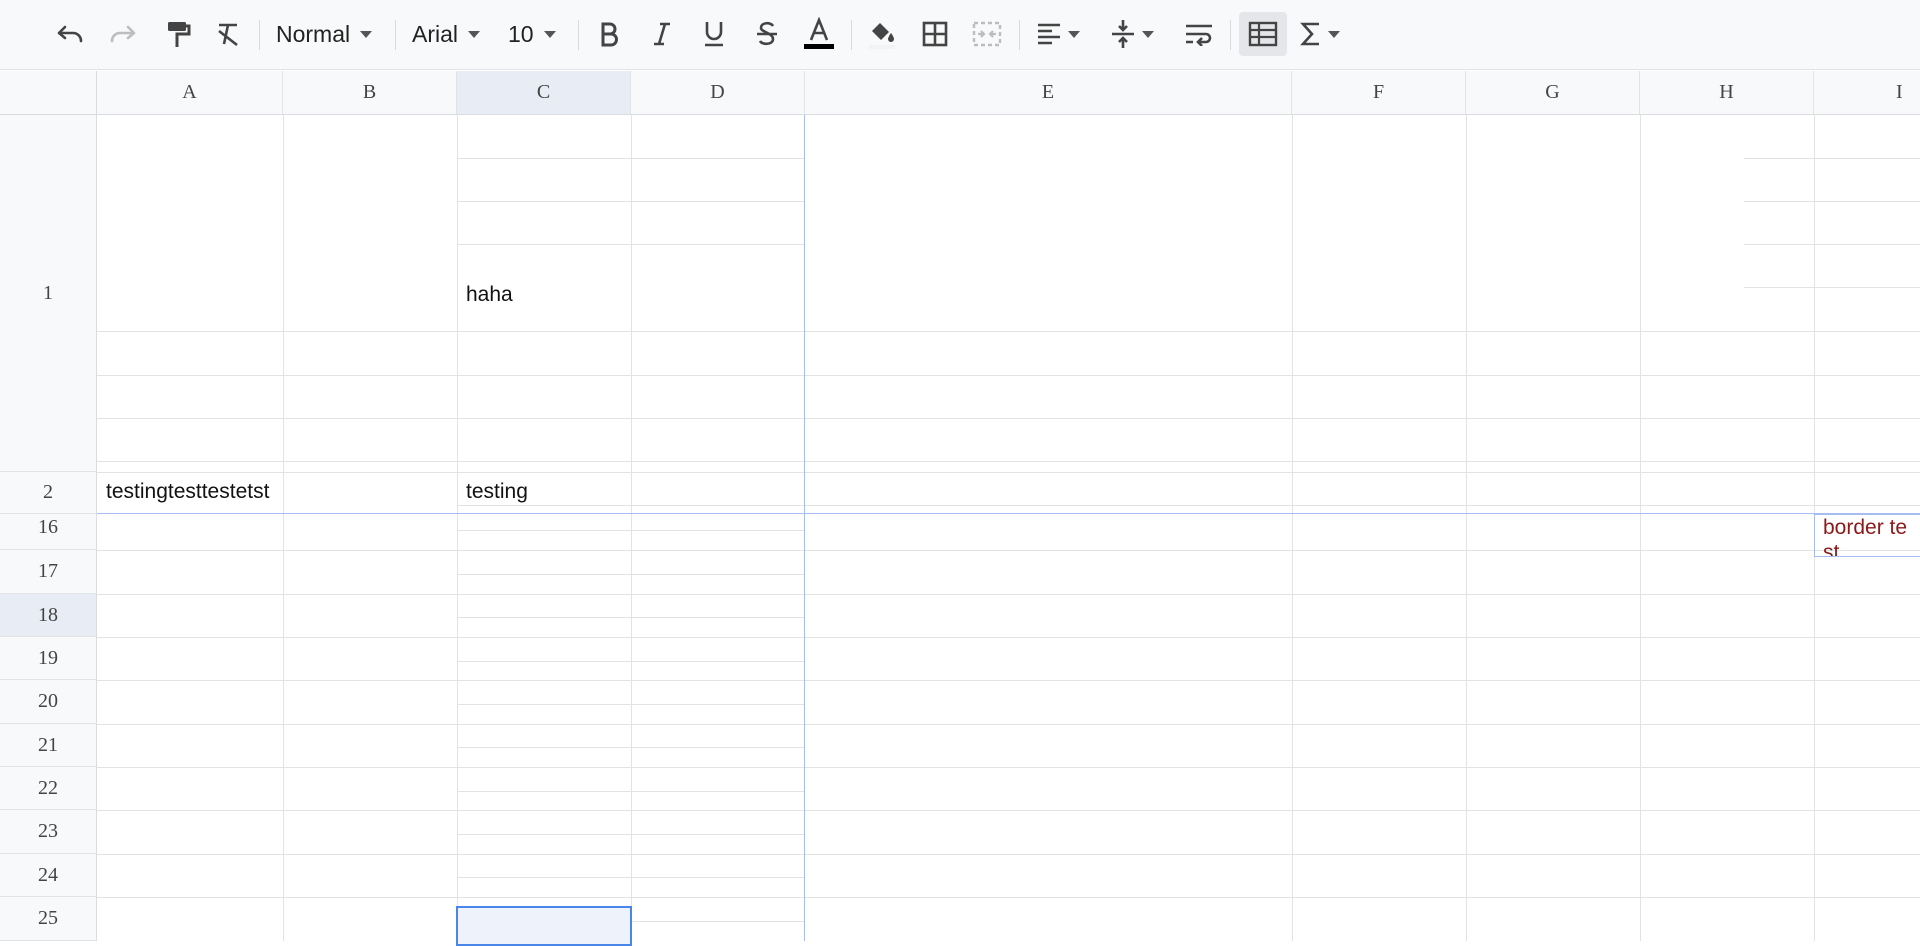 The image size is (1920, 946). What do you see at coordinates (48, 875) in the screenshot?
I see `row-header-24: 24` at bounding box center [48, 875].